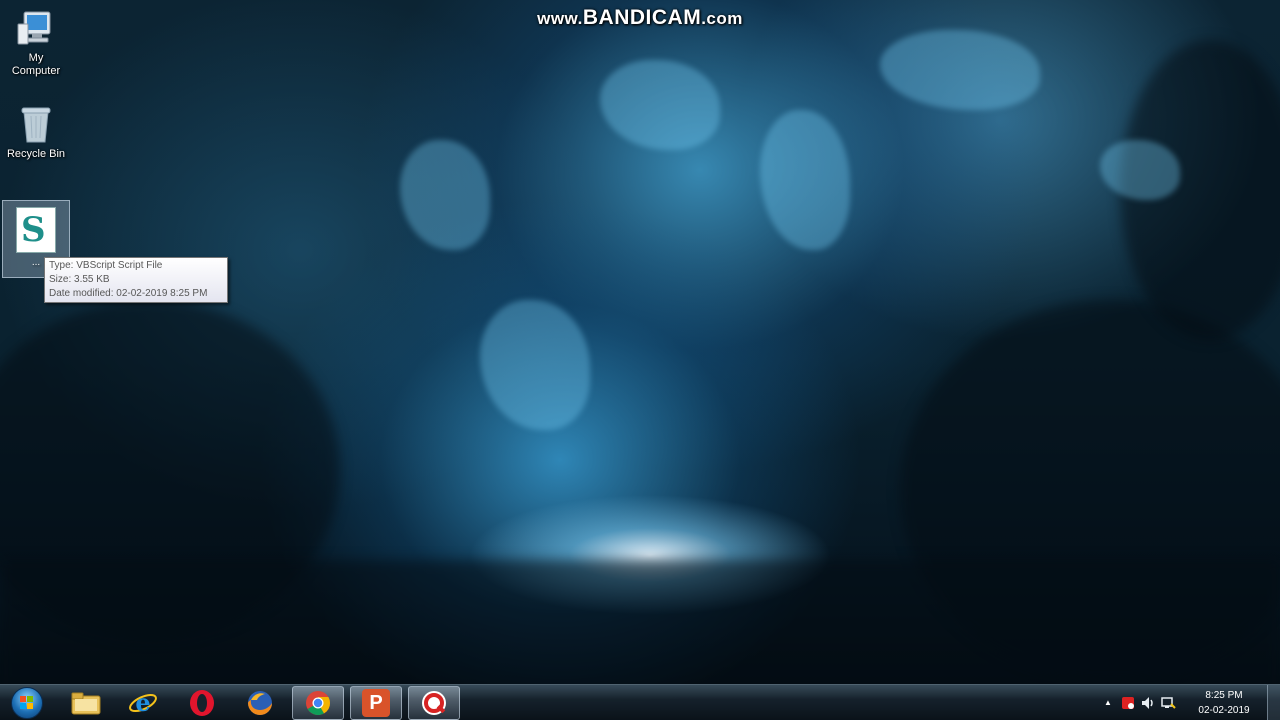  What do you see at coordinates (1273, 702) in the screenshot?
I see `show-desktop-button` at bounding box center [1273, 702].